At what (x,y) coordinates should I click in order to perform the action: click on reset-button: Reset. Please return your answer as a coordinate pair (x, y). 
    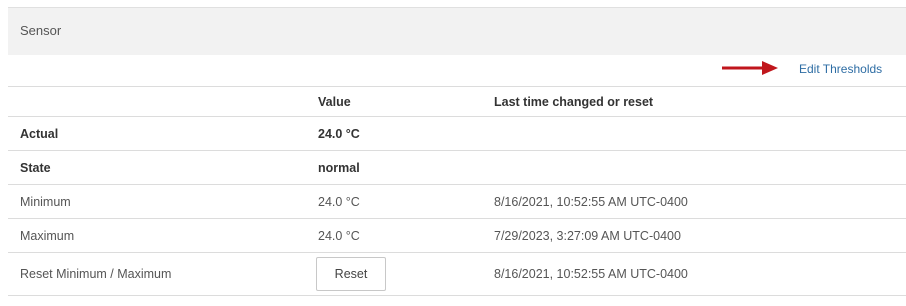
    Looking at the image, I should click on (351, 274).